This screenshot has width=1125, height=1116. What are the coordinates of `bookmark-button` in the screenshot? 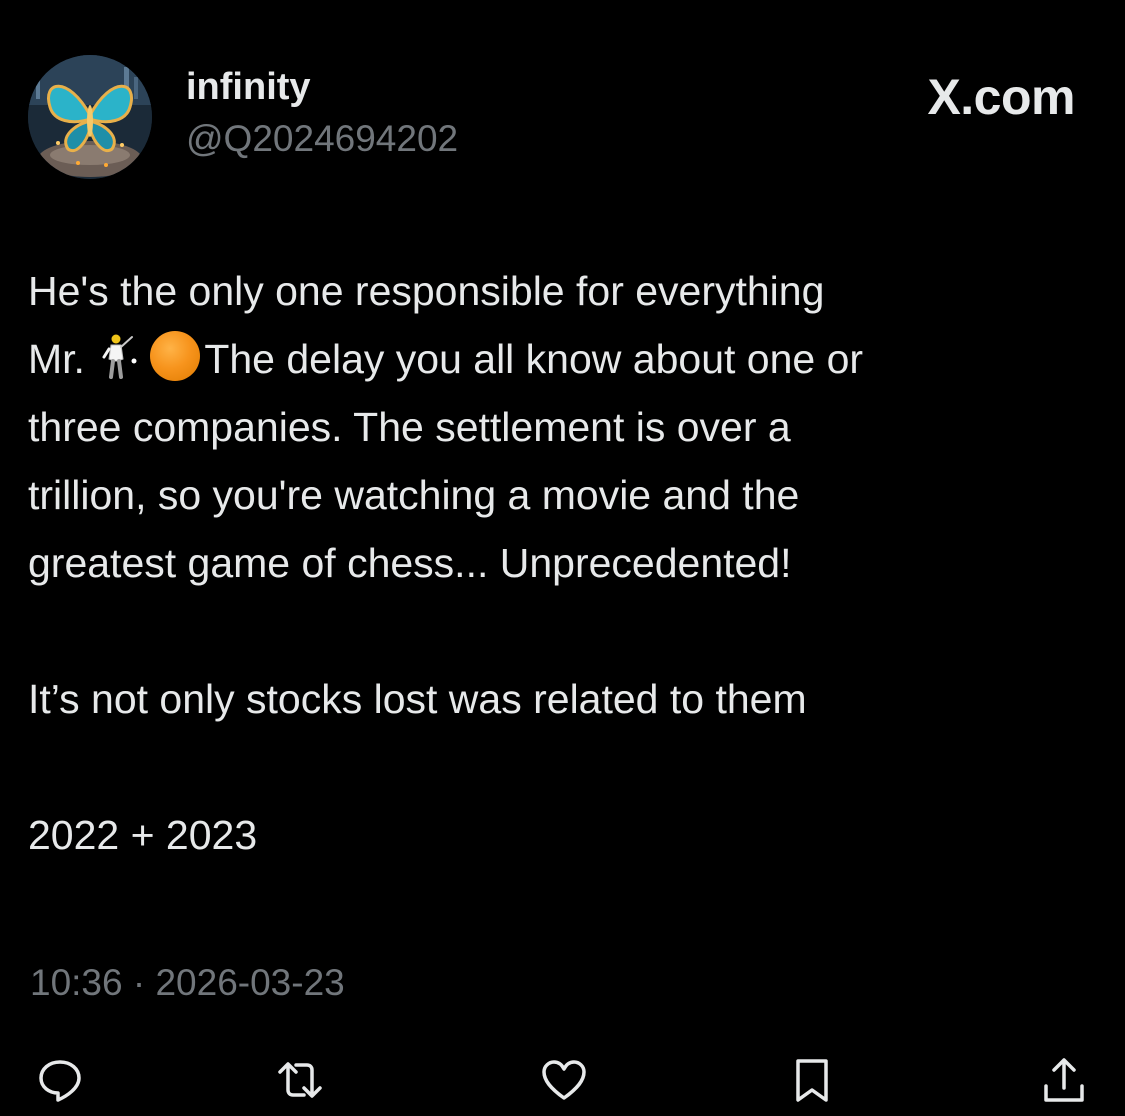 It's located at (812, 1080).